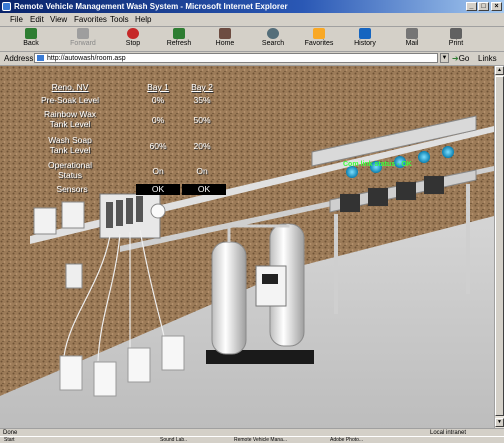  I want to click on menu-view: View, so click(58, 19).